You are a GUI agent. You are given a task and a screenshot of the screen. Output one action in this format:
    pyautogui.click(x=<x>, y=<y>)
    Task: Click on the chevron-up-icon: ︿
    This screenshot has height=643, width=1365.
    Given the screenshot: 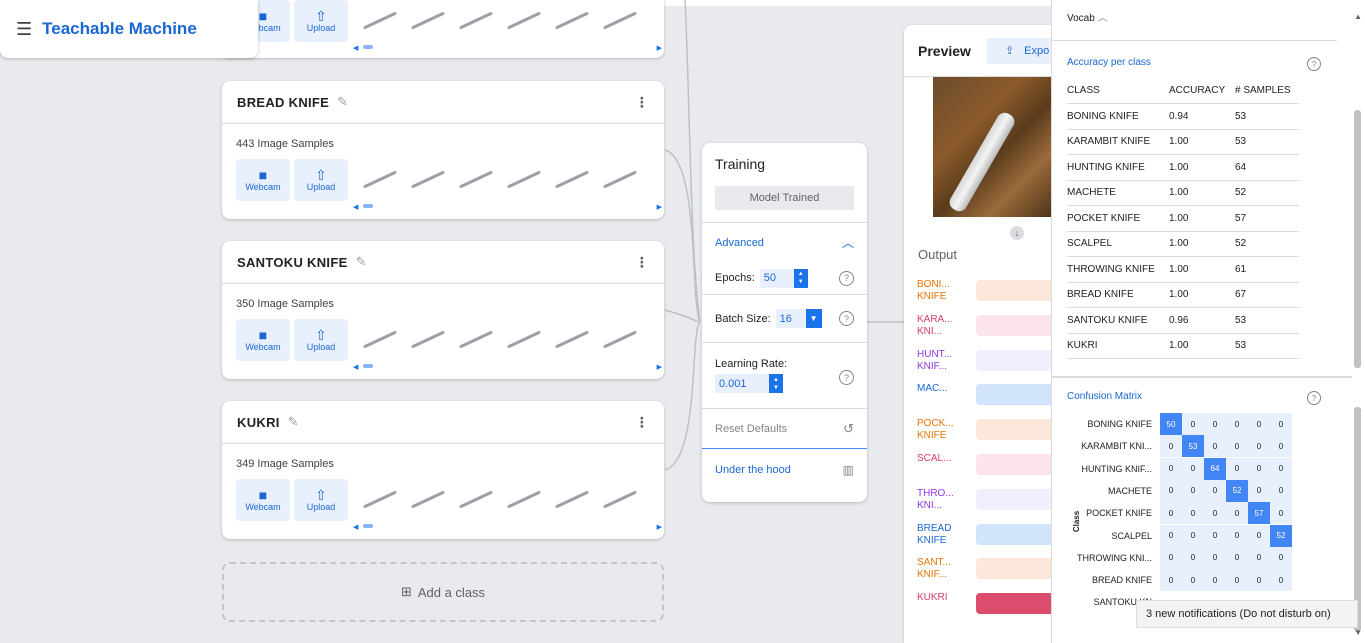 What is the action you would take?
    pyautogui.click(x=1102, y=18)
    